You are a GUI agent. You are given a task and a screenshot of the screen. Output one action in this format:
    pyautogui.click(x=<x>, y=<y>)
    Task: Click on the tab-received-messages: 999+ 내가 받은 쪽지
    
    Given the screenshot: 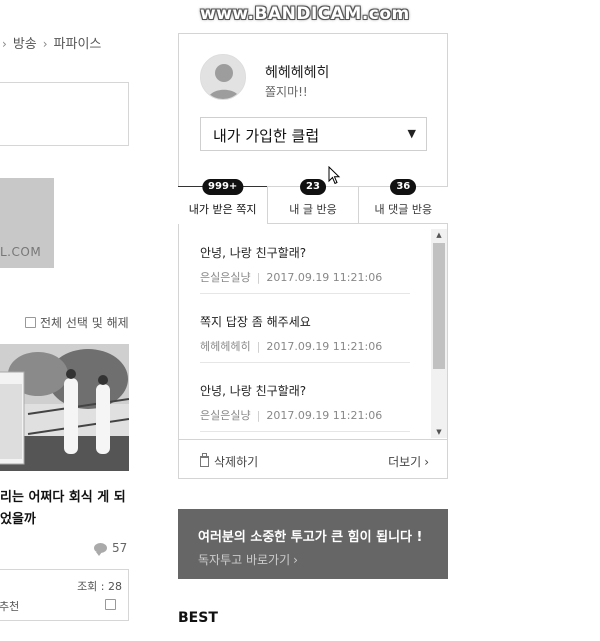 What is the action you would take?
    pyautogui.click(x=223, y=201)
    